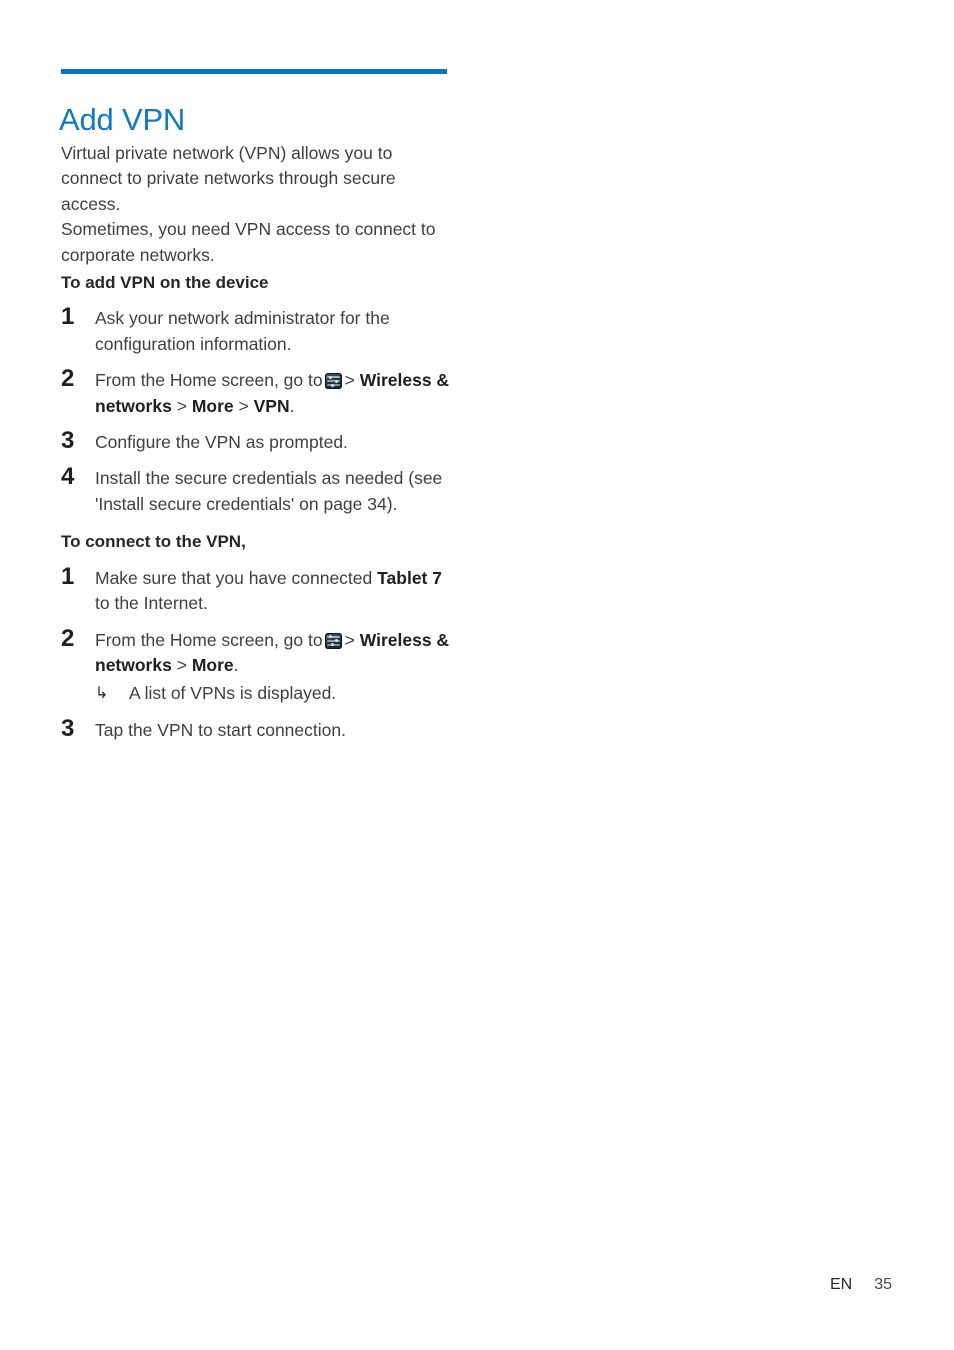  I want to click on step-result-line: ↳ A list of VPNs is displayed., so click(274, 693).